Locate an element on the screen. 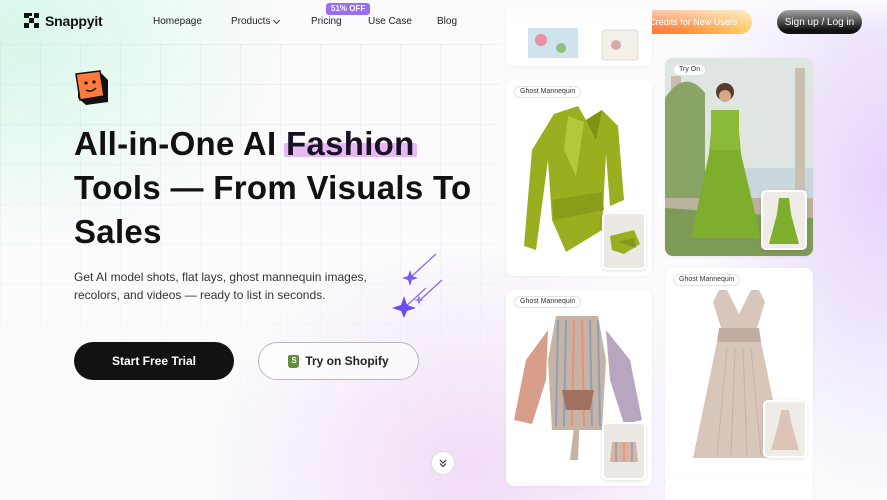 This screenshot has height=500, width=887. headline-part2: Tools — From Visuals To Sales is located at coordinates (273, 209).